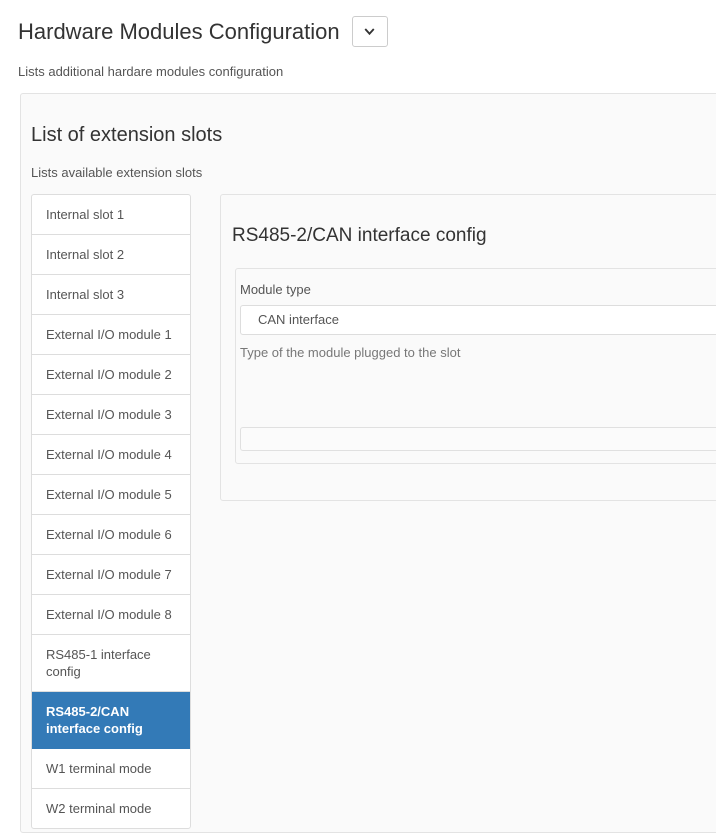 The image size is (716, 834). I want to click on slot-list-item: External I/O module 5, so click(111, 495).